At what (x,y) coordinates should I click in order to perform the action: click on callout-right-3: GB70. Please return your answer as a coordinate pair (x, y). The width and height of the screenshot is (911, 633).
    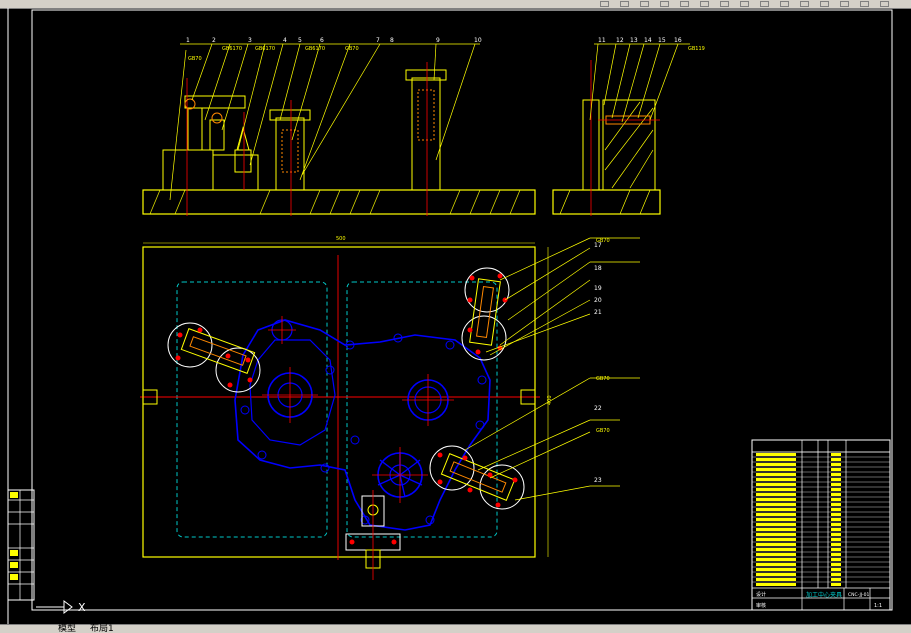
    Looking at the image, I should click on (603, 431).